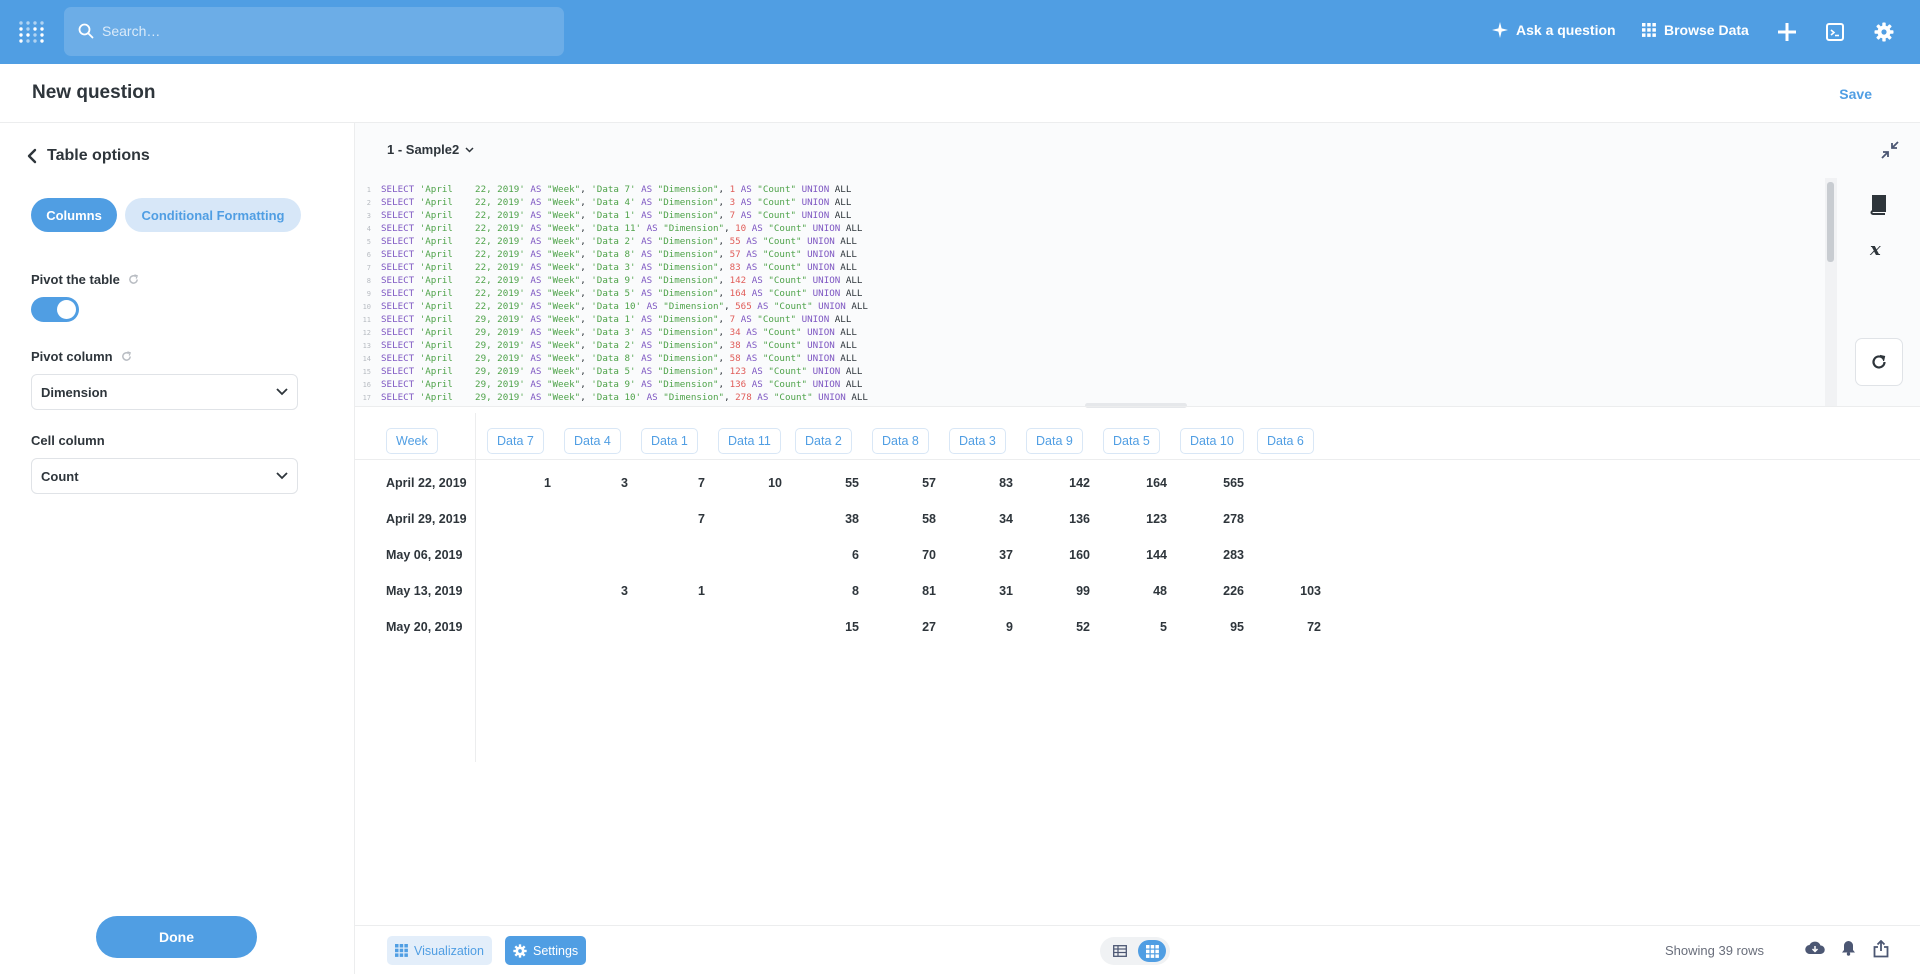 The width and height of the screenshot is (1920, 974). What do you see at coordinates (1060, 555) in the screenshot?
I see `table-cell: 160` at bounding box center [1060, 555].